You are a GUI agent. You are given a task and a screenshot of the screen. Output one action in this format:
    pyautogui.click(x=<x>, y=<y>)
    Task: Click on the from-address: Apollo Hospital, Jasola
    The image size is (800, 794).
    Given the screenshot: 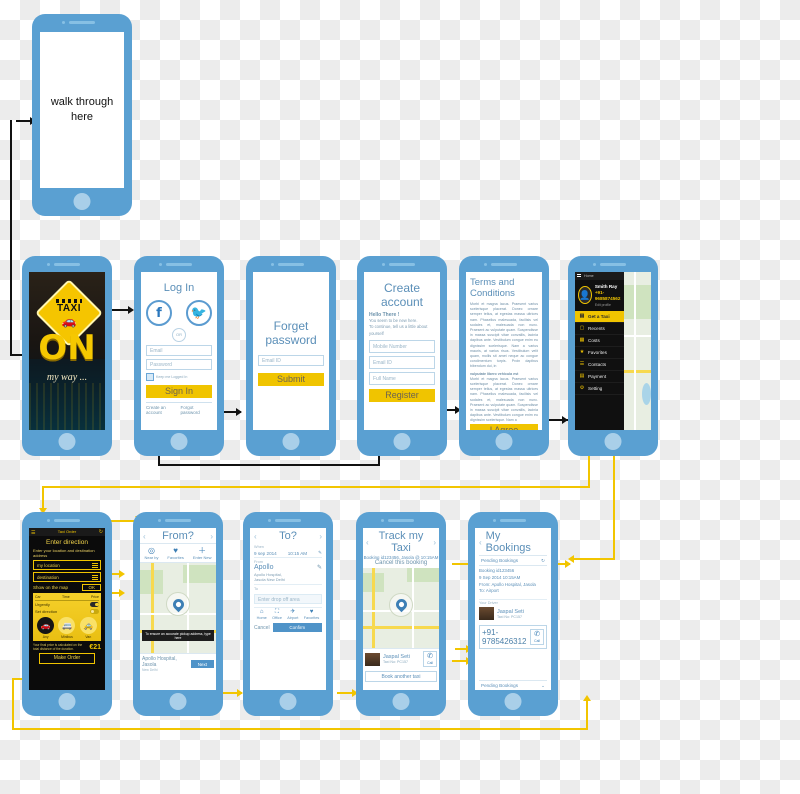 What is the action you would take?
    pyautogui.click(x=159, y=662)
    